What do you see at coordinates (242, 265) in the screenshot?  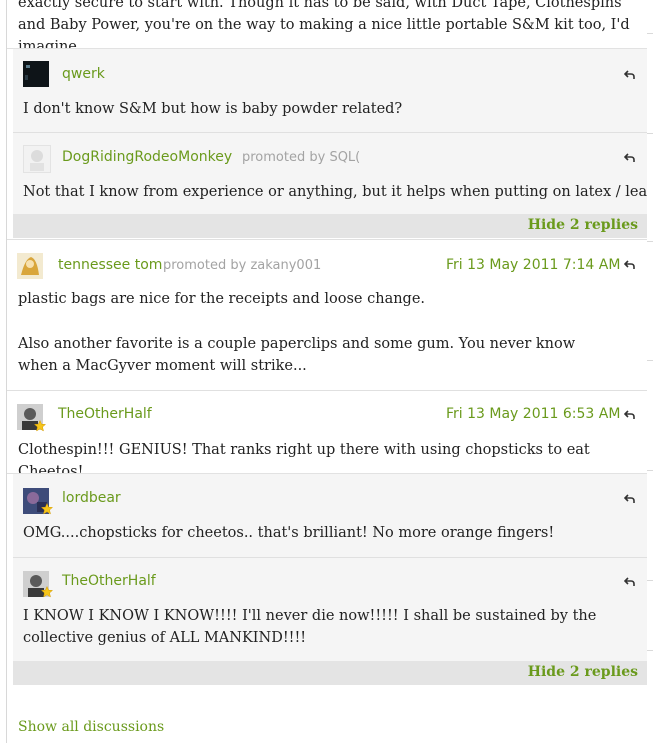 I see `promoted-by: promoted by zakany001` at bounding box center [242, 265].